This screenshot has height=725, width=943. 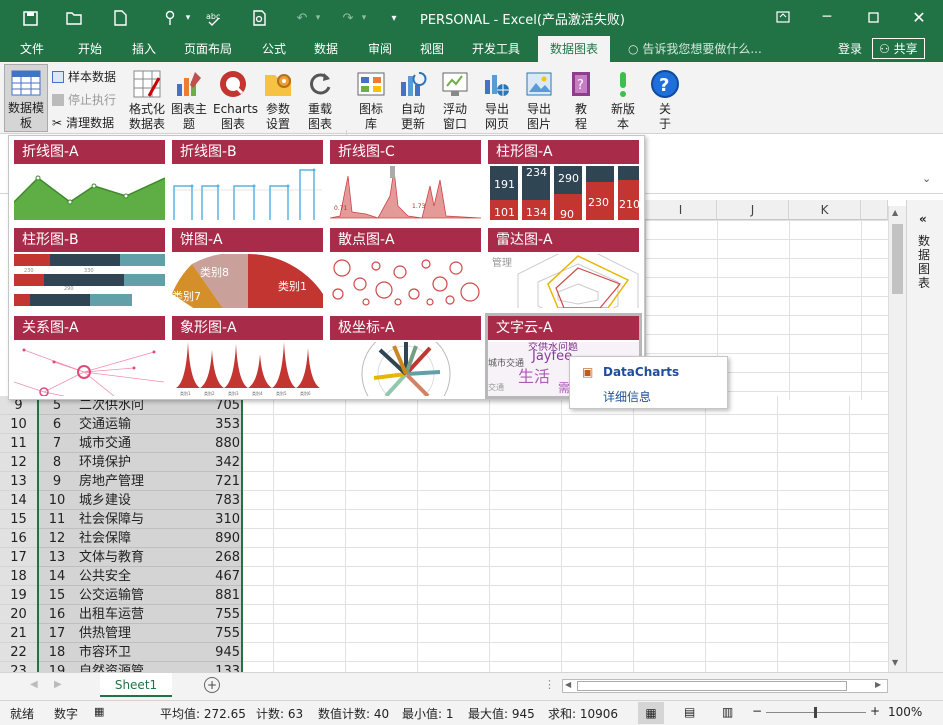 What do you see at coordinates (19, 481) in the screenshot?
I see `row-number: 13` at bounding box center [19, 481].